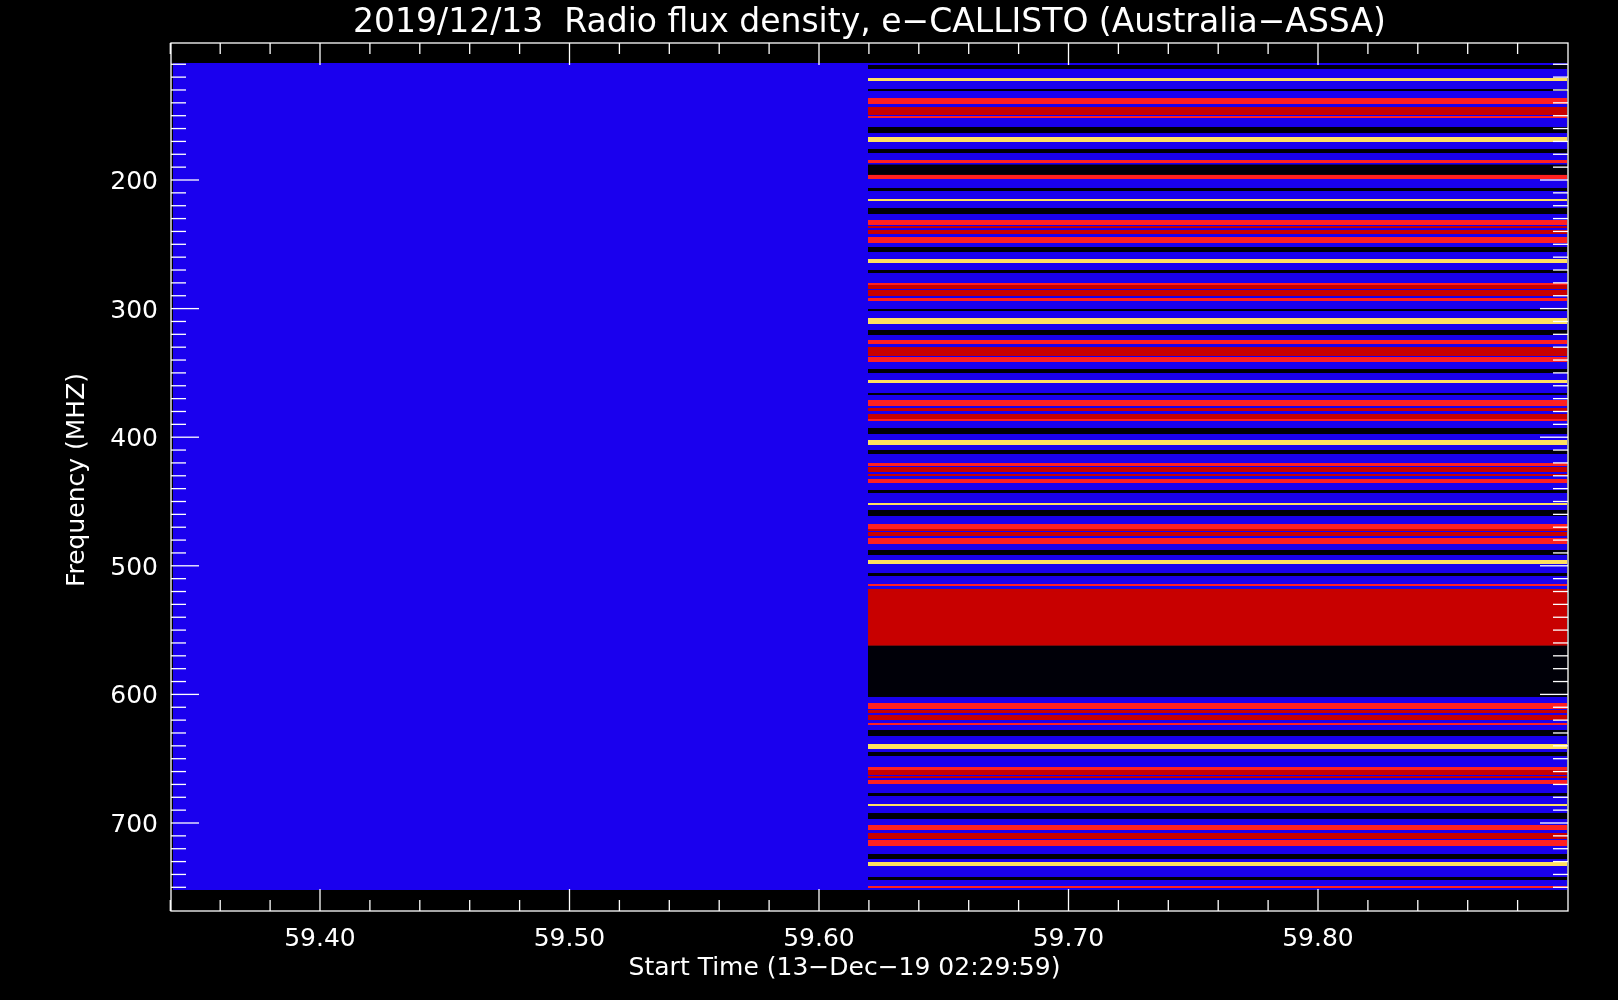 The height and width of the screenshot is (1000, 1618). Describe the element at coordinates (819, 937) in the screenshot. I see `tick-label: 59.60` at that location.